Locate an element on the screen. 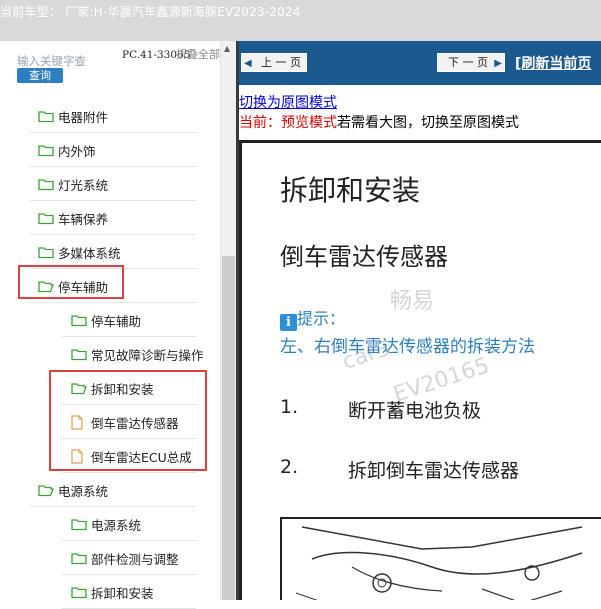 The width and height of the screenshot is (601, 609). left-arrow-icon: ◀ is located at coordinates (248, 63).